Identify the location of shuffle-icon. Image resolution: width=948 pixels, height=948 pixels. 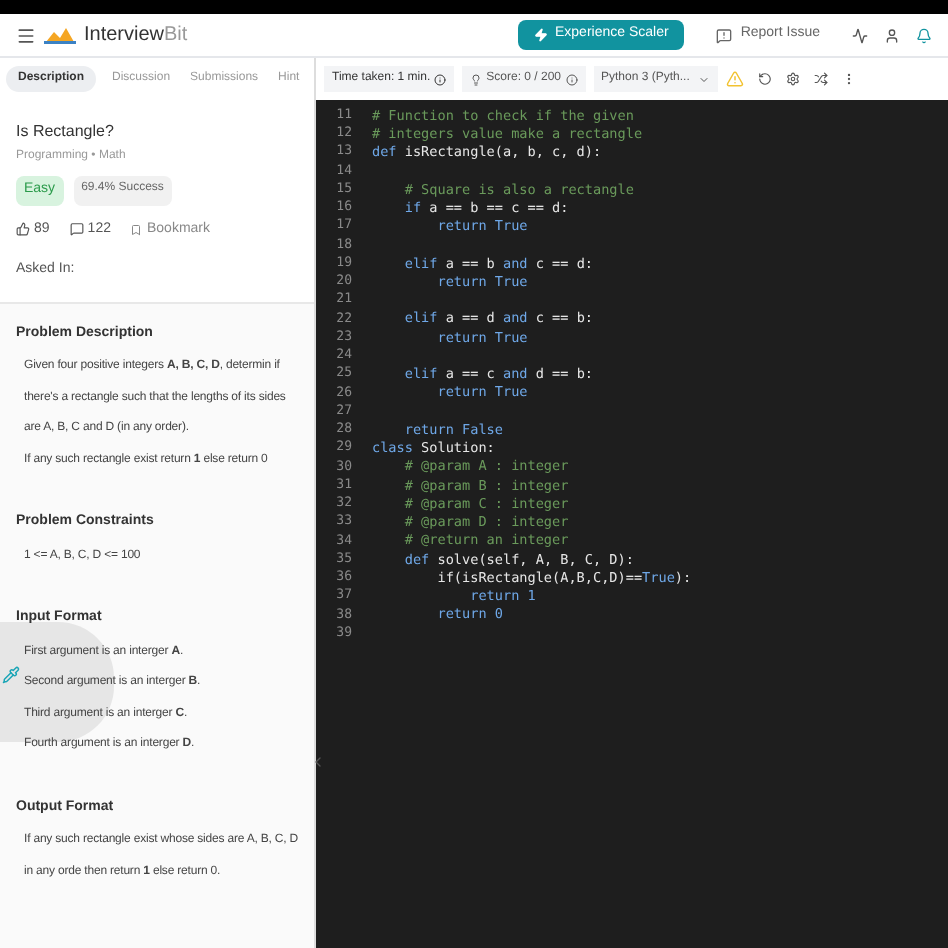
(820, 79).